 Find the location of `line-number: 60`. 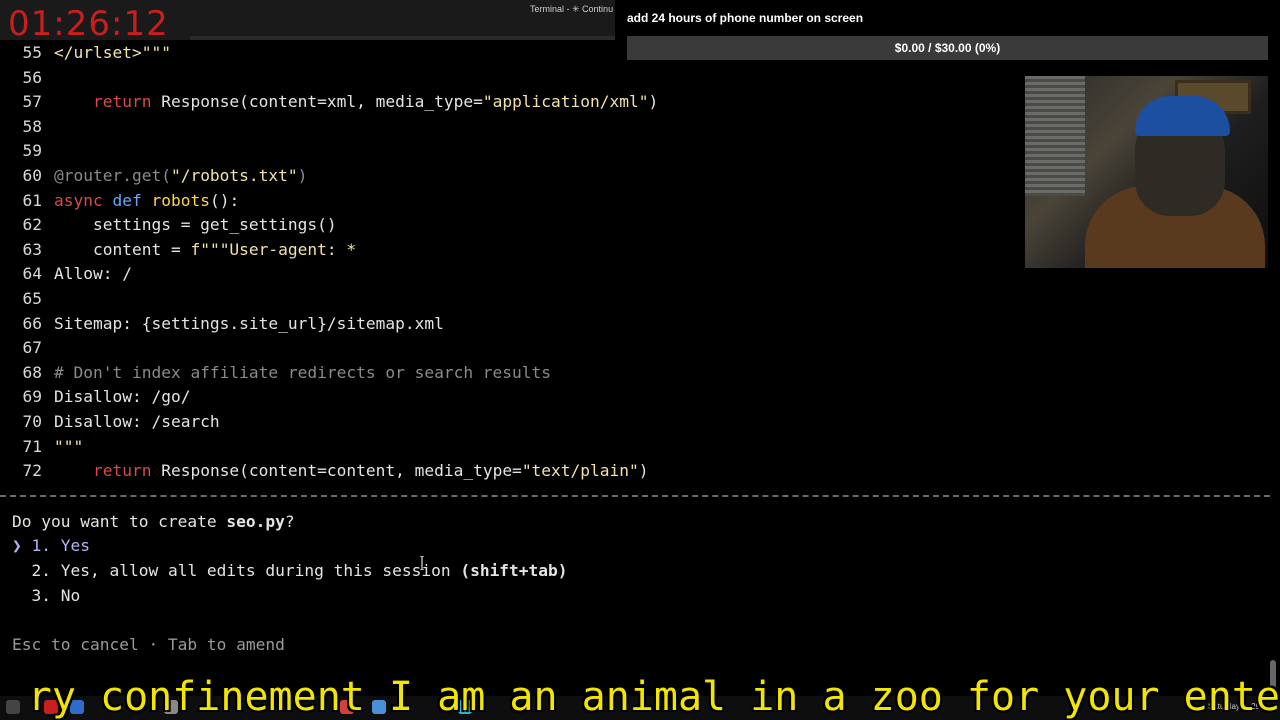

line-number: 60 is located at coordinates (32, 175).